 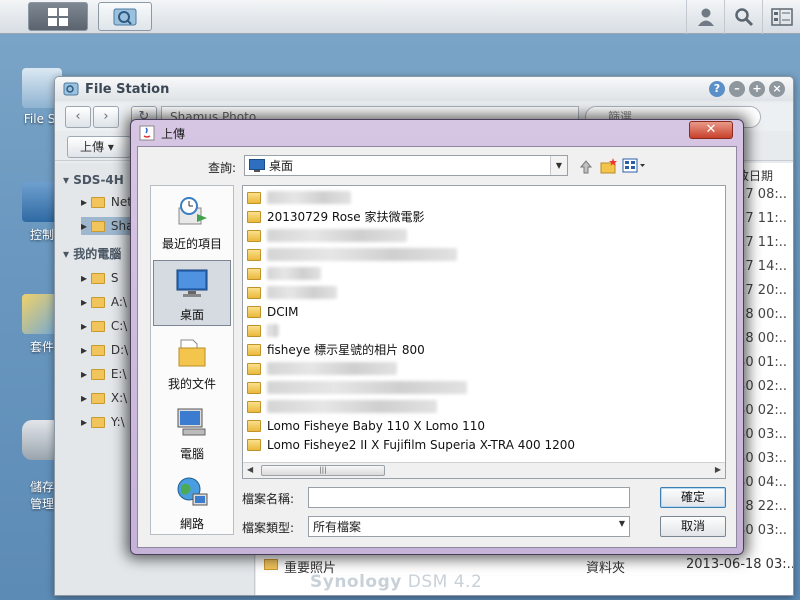 I want to click on file-row: DCIM, so click(x=273, y=311).